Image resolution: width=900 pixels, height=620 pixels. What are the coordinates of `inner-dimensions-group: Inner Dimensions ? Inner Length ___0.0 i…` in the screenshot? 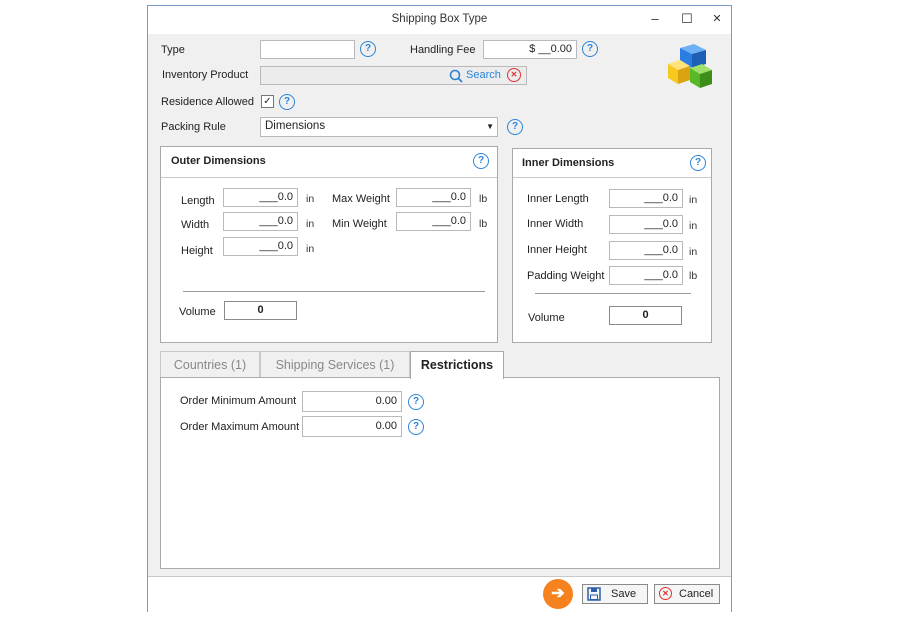 It's located at (612, 245).